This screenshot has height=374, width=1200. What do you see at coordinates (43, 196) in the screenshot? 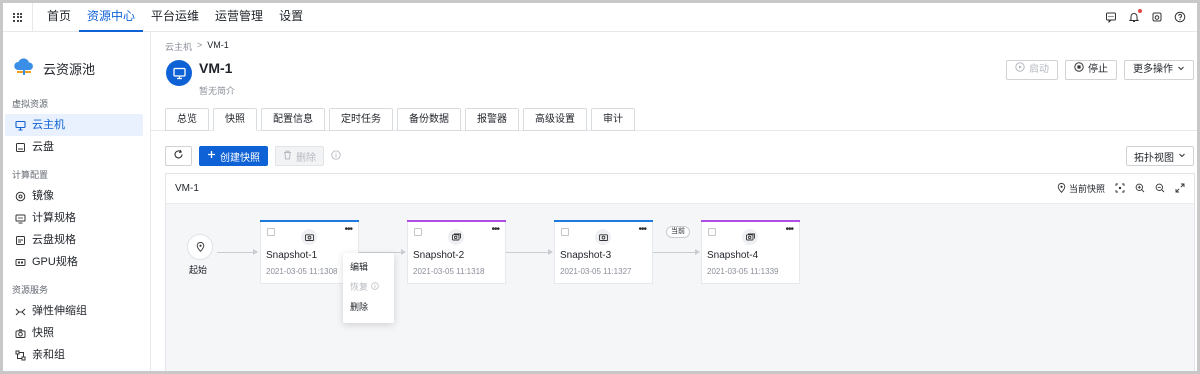
I see `sidebar-item-label: 镜像` at bounding box center [43, 196].